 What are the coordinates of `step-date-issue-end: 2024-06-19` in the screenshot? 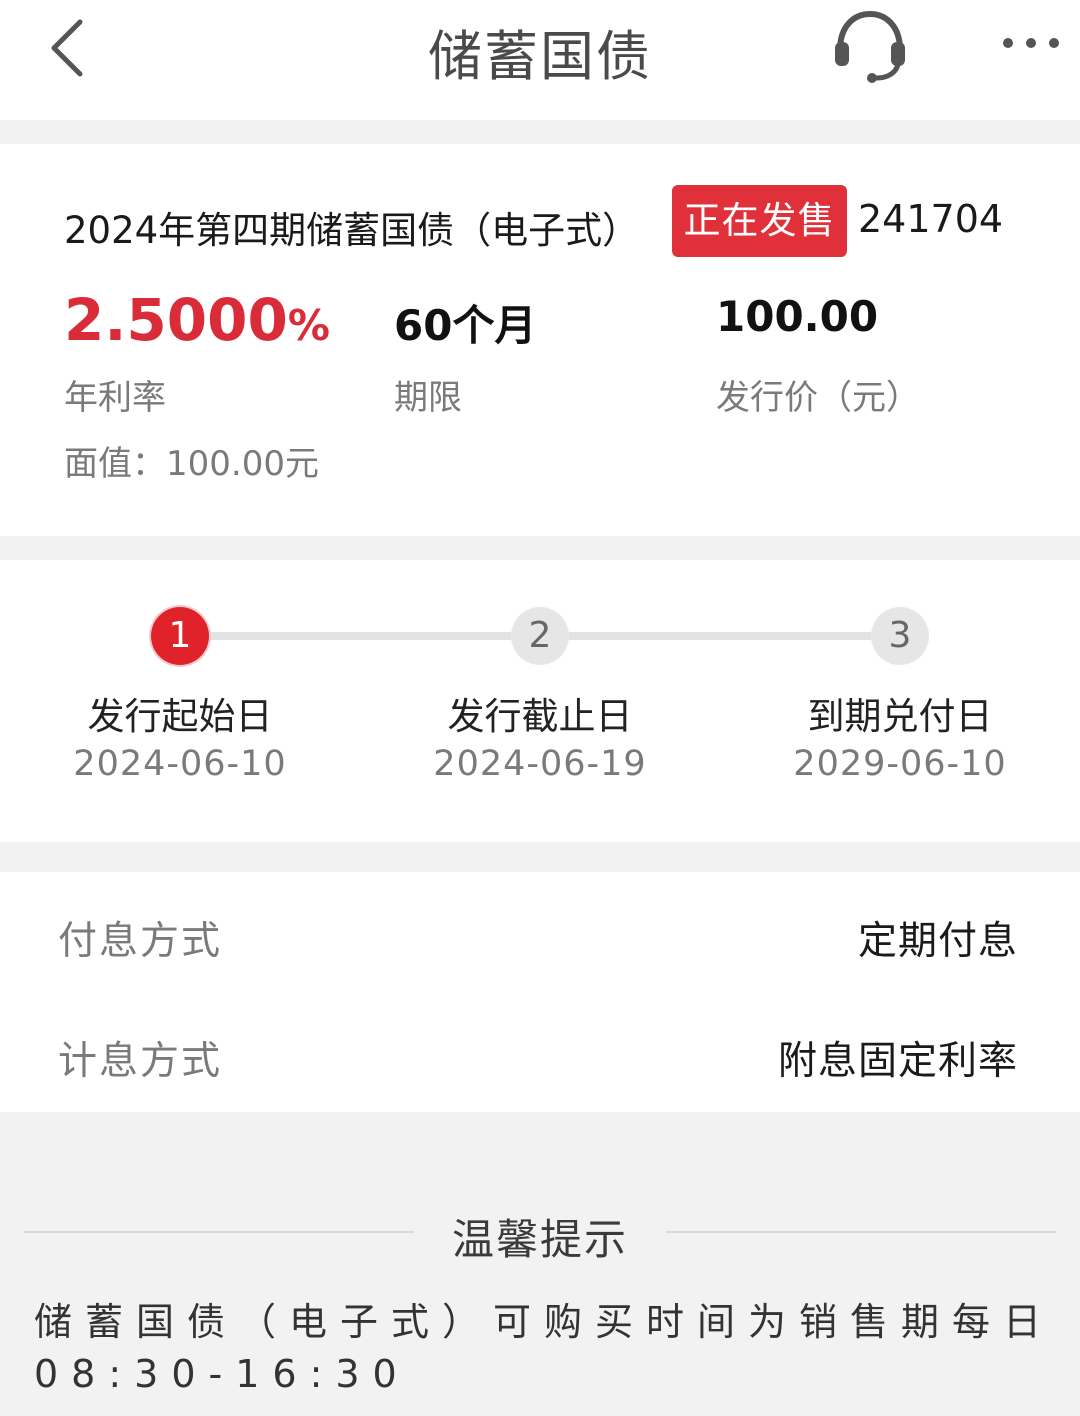 It's located at (540, 764).